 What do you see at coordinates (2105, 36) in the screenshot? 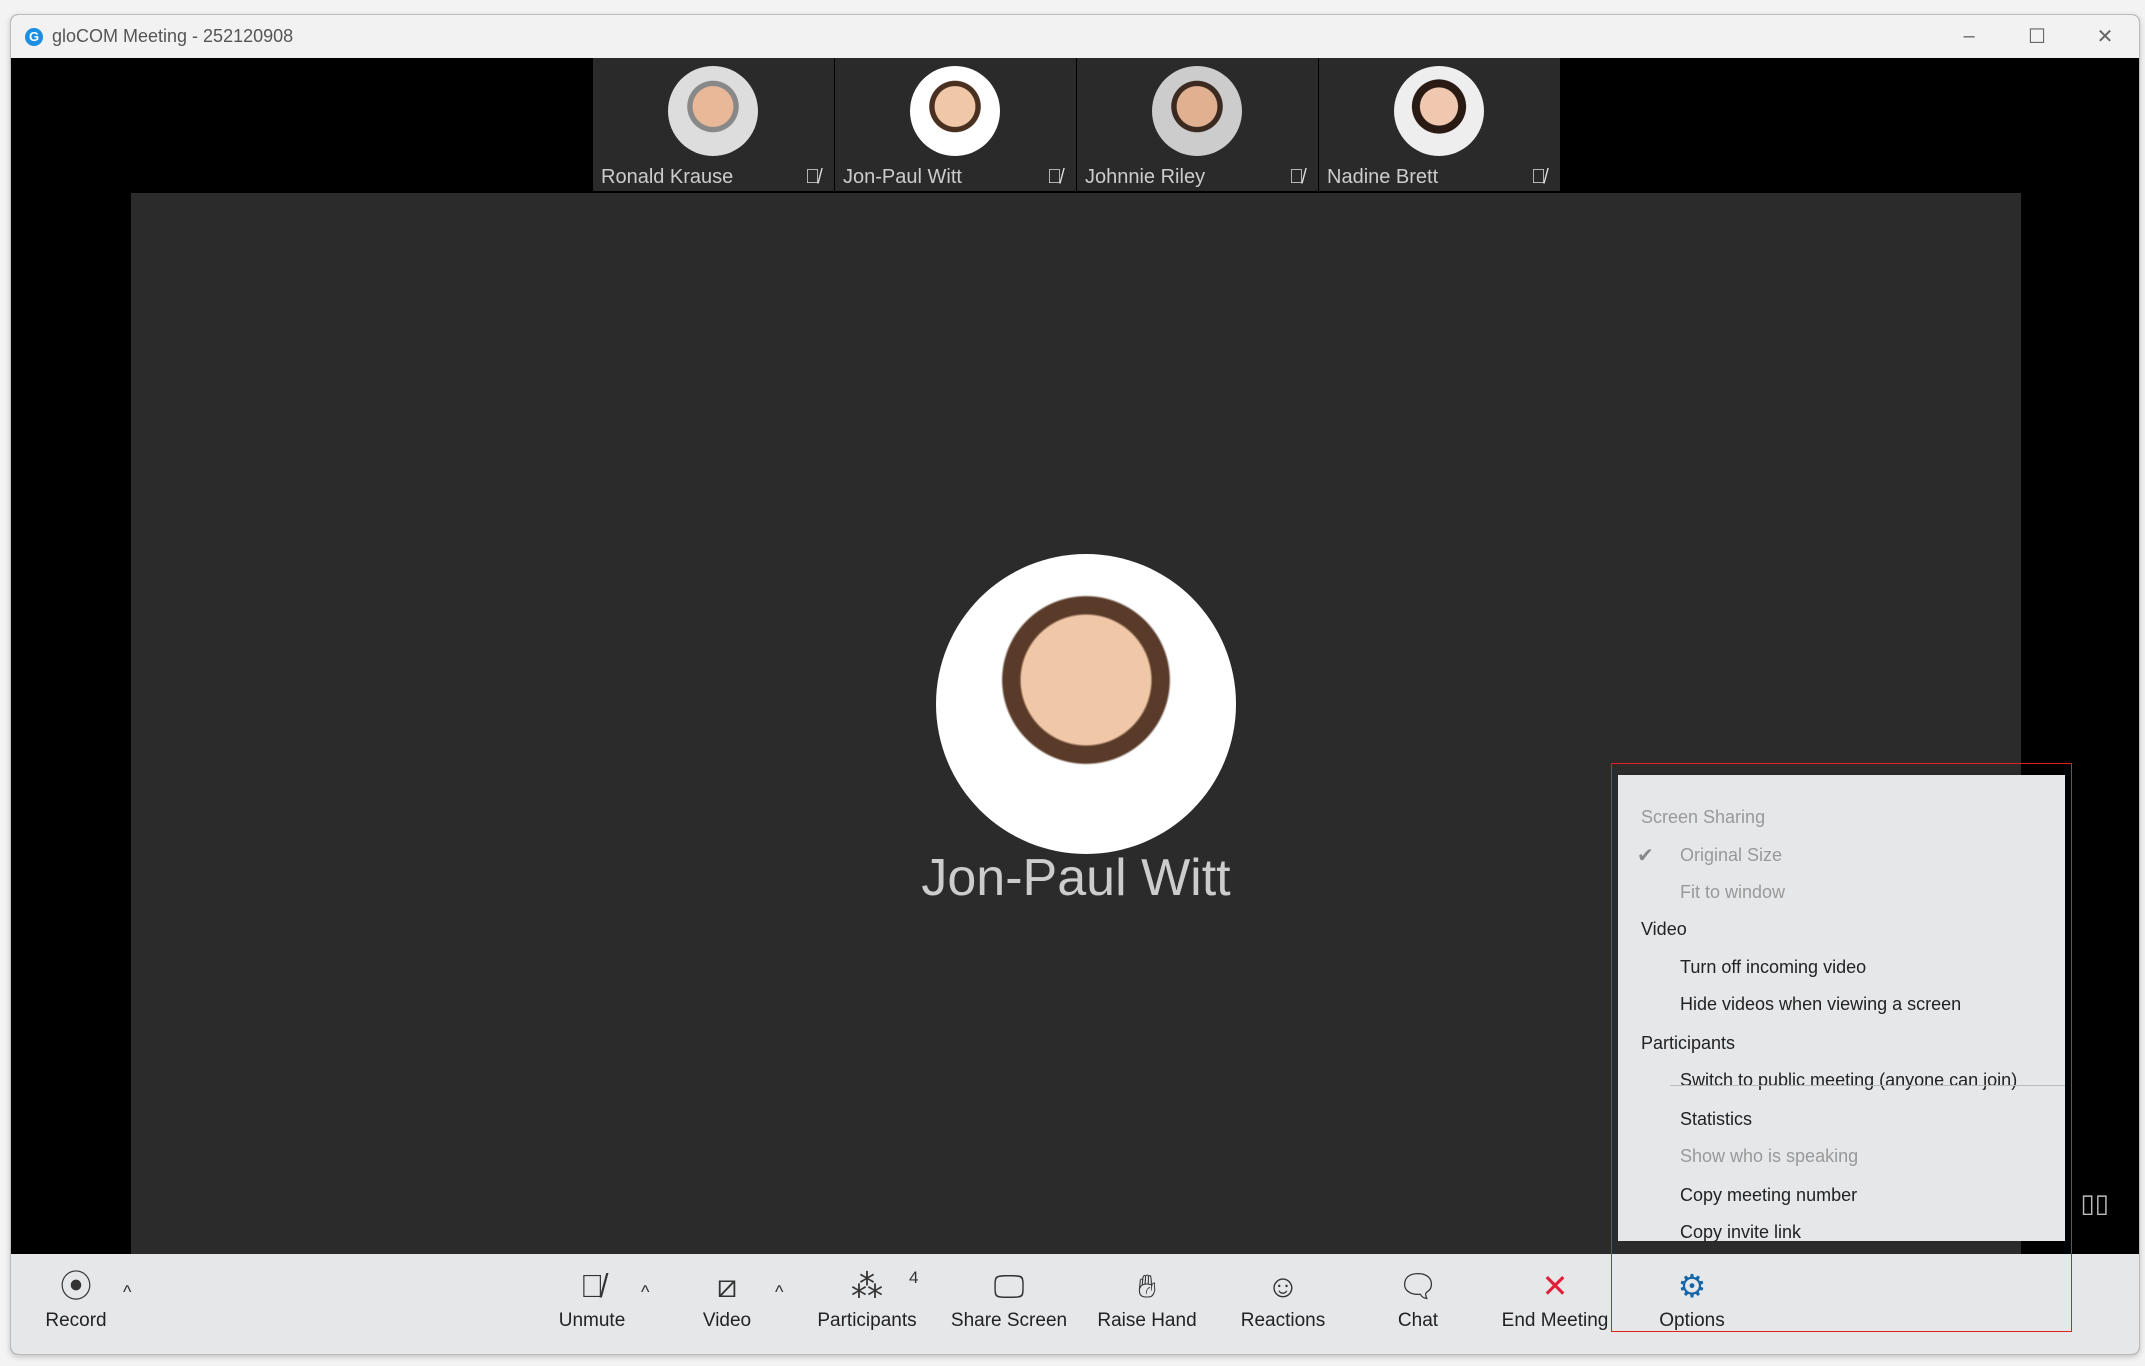
I see `close-button: ✕` at bounding box center [2105, 36].